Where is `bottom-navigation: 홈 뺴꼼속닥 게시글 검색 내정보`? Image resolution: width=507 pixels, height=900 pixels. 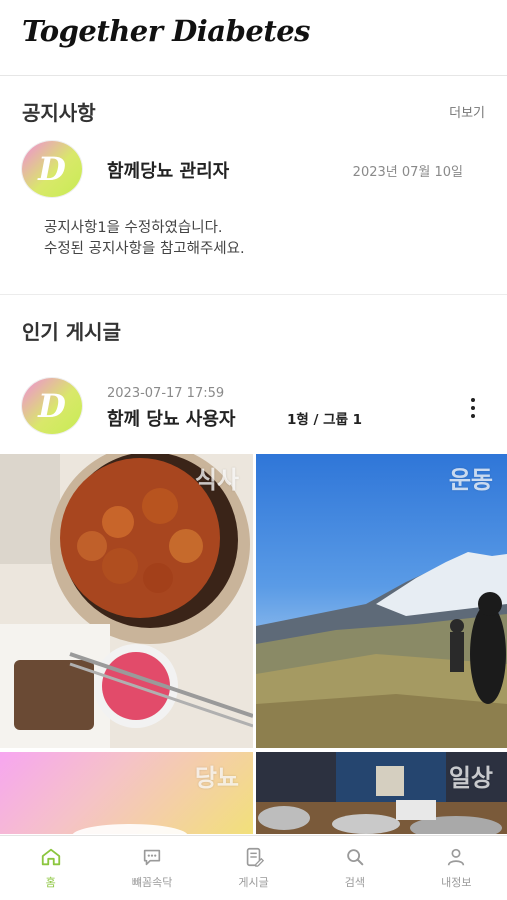
bottom-navigation: 홈 뺴꼼속닥 게시글 검색 내정보 is located at coordinates (253, 867).